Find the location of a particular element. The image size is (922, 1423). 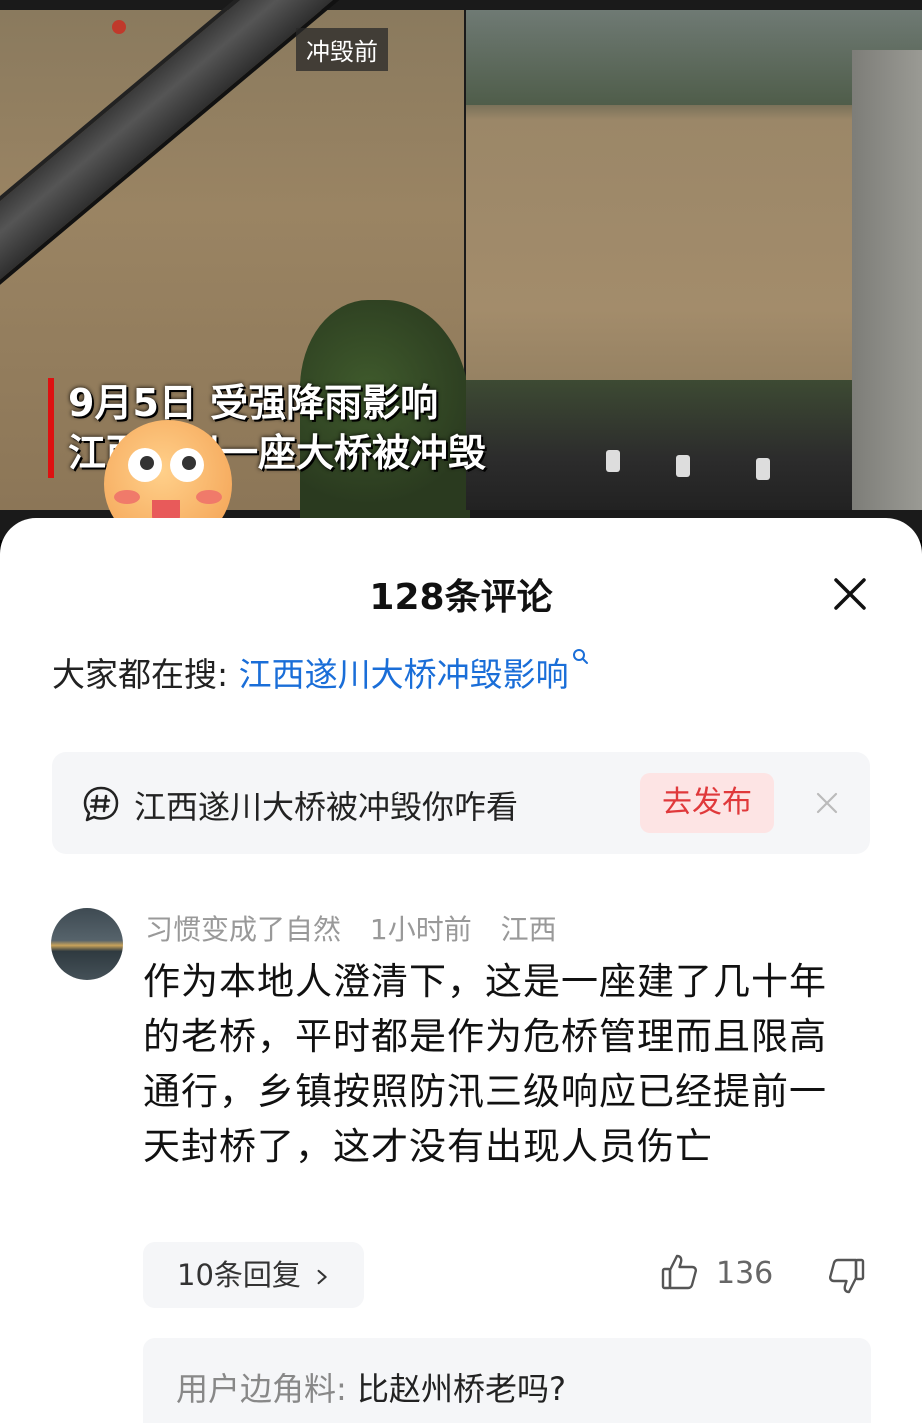

stage-tag: 冲毁前 is located at coordinates (342, 49).